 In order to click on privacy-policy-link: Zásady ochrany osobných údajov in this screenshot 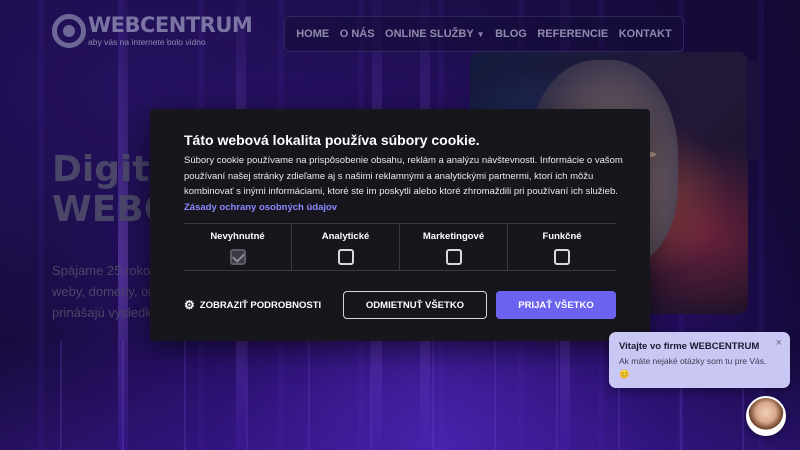, I will do `click(260, 207)`.